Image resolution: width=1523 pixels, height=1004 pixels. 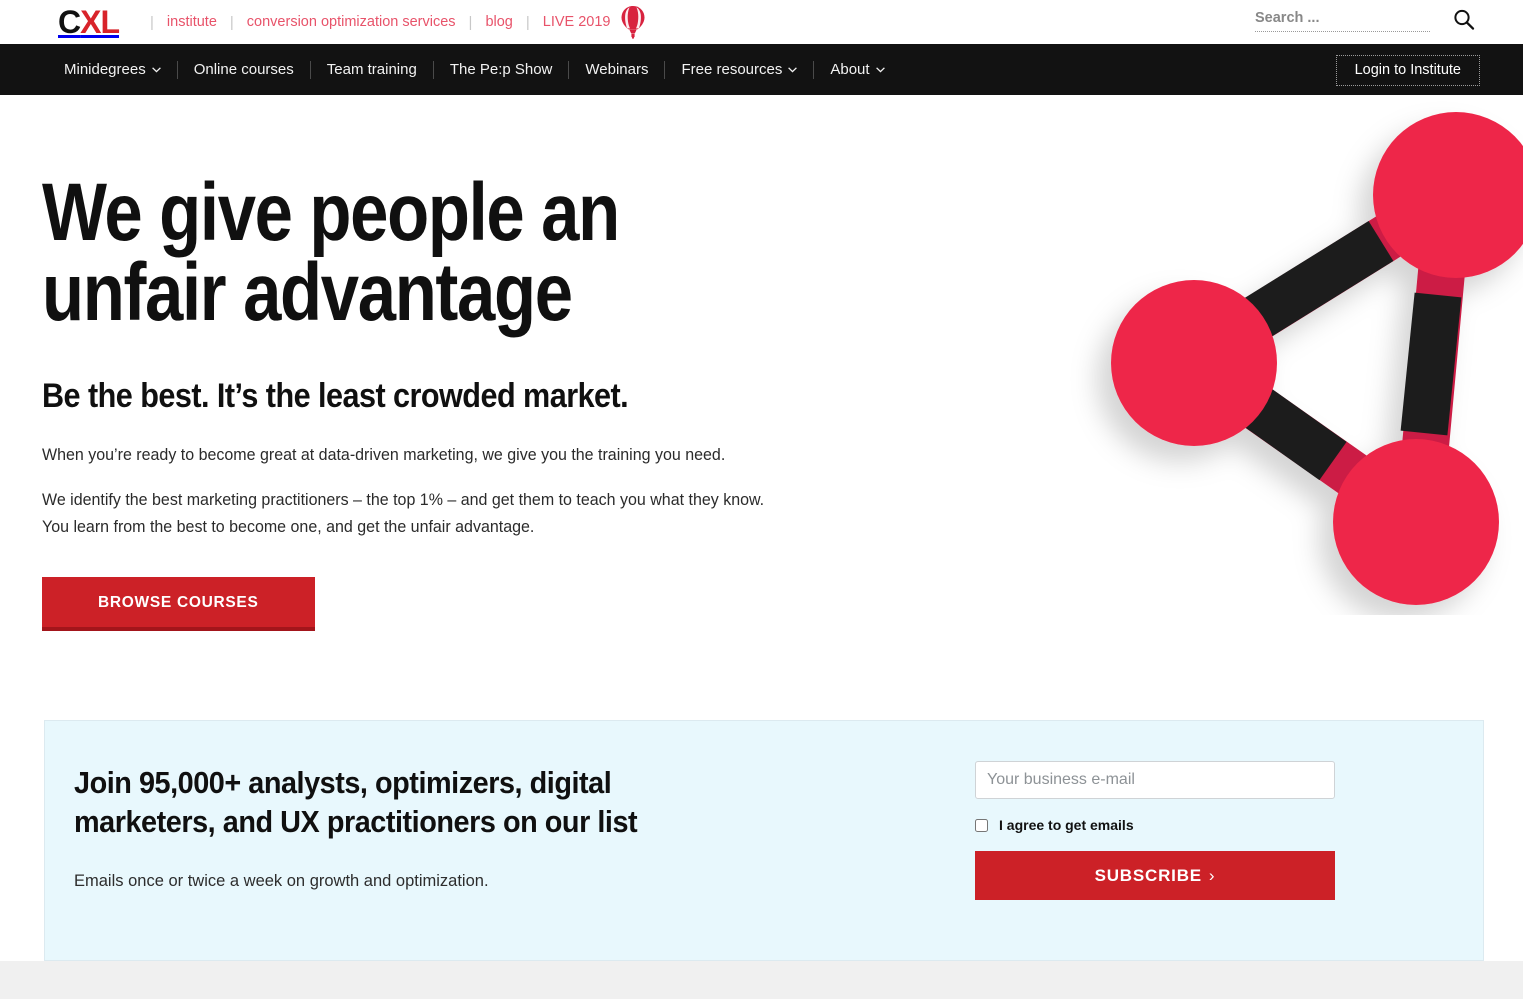 I want to click on footer-band, so click(x=761, y=980).